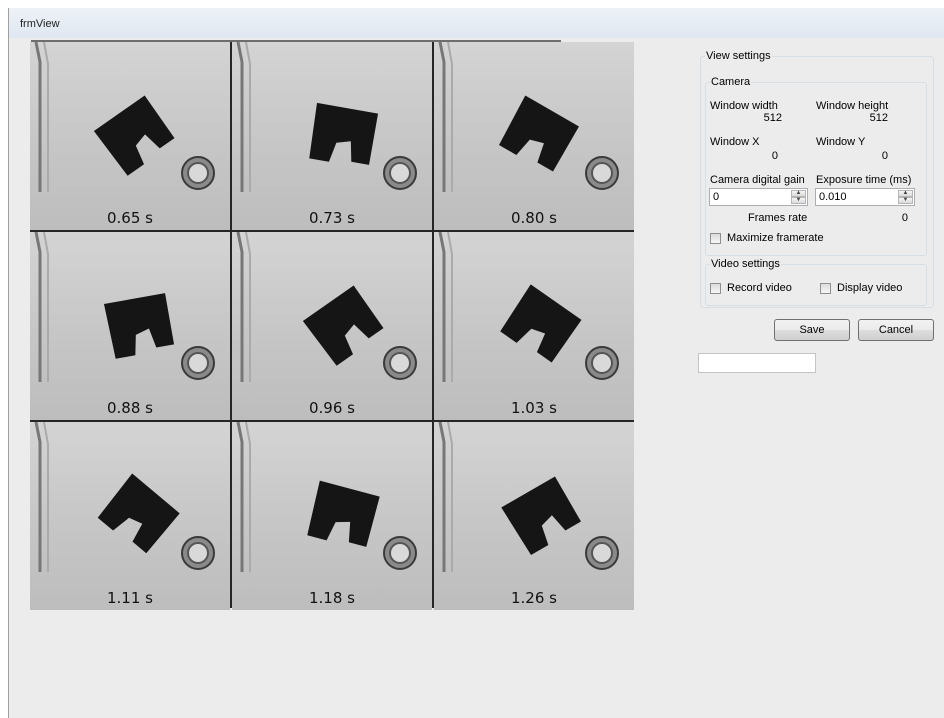 Image resolution: width=944 pixels, height=718 pixels. I want to click on video-frame: 1.03 s, so click(534, 326).